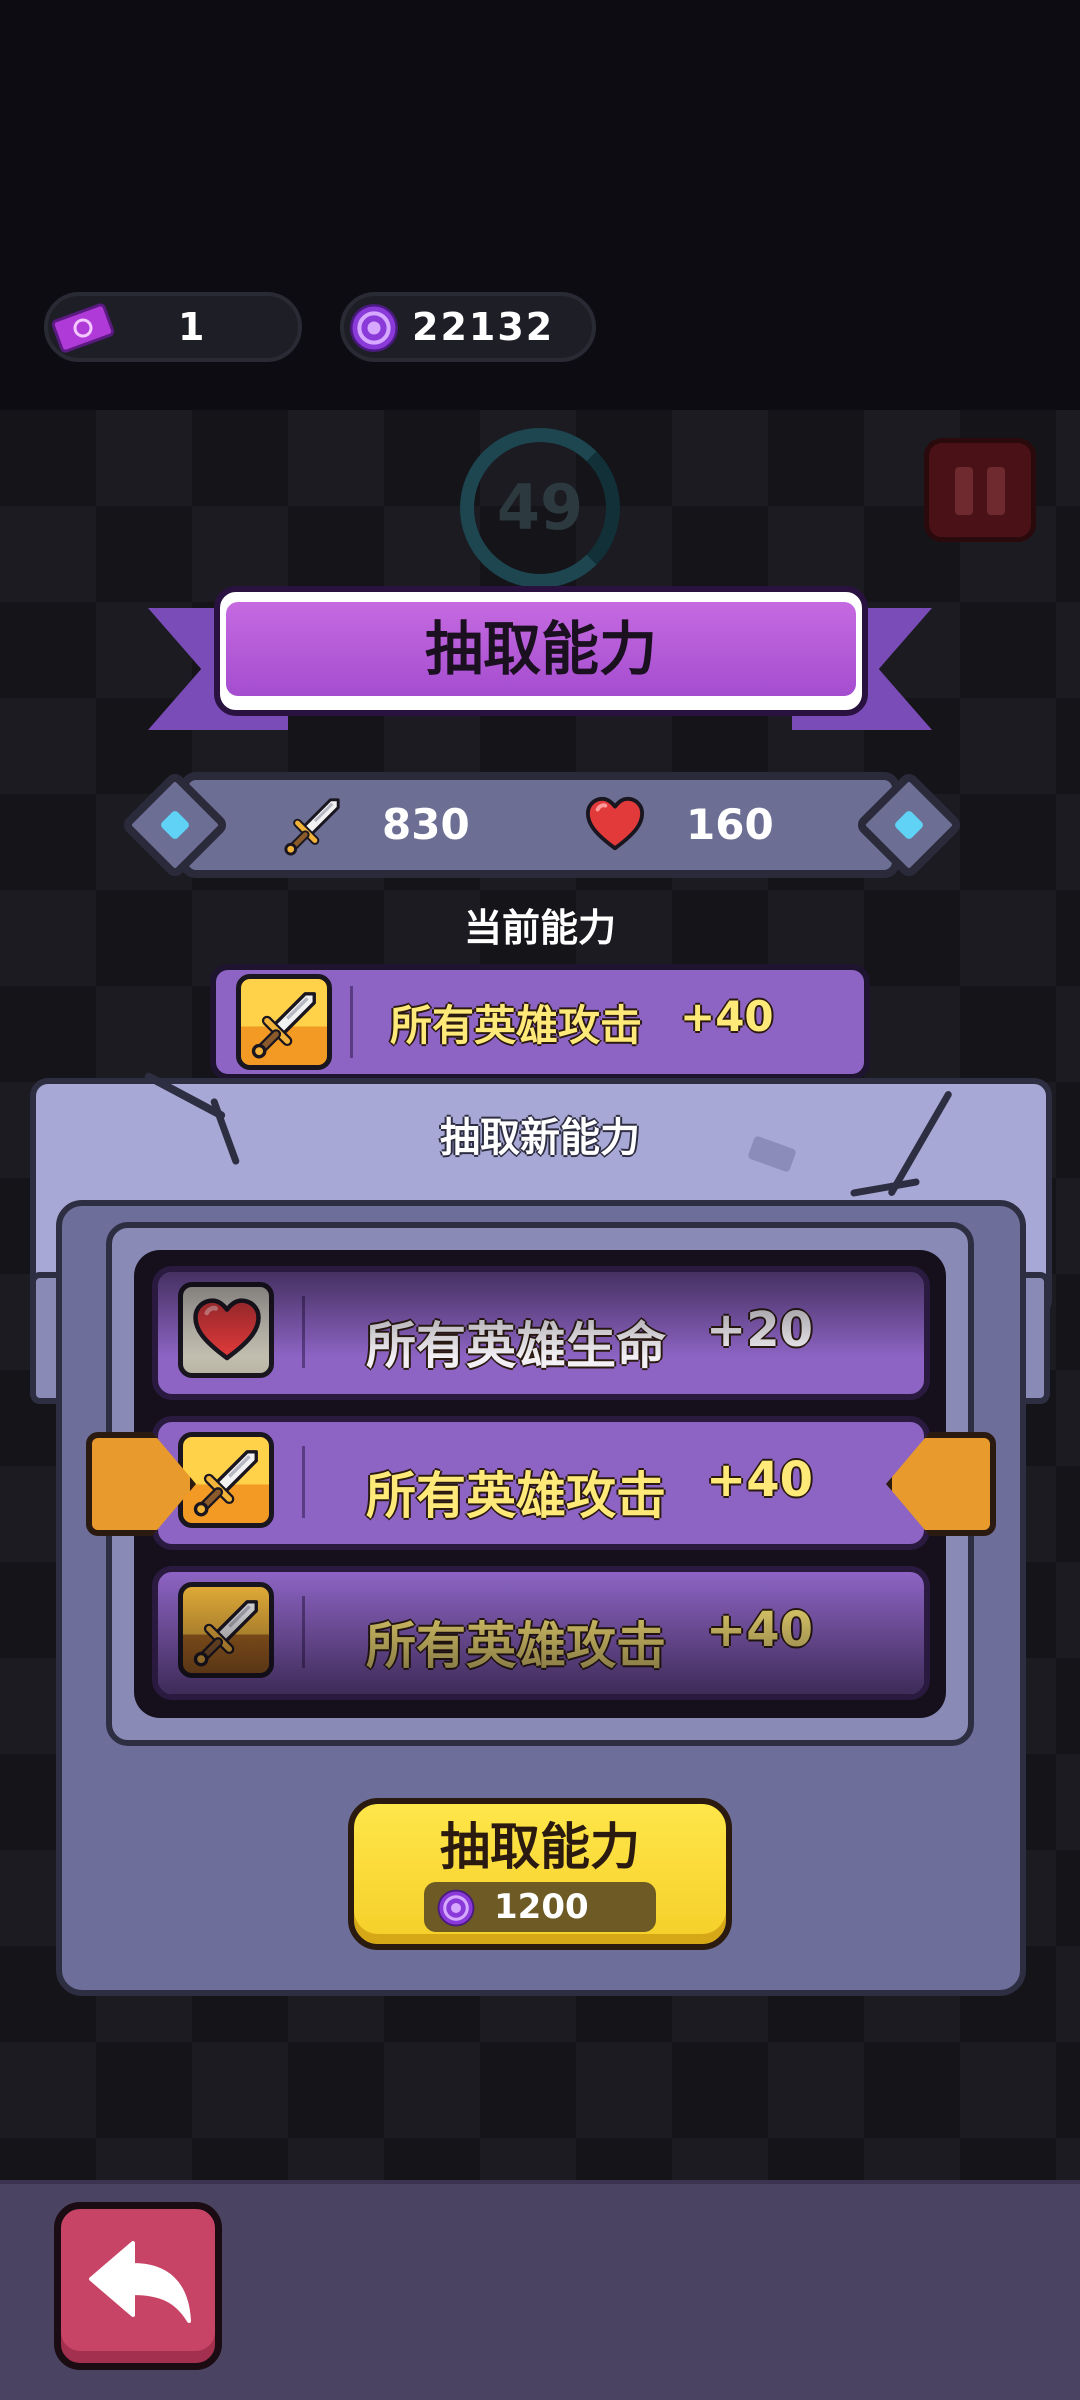 The height and width of the screenshot is (2400, 1080). Describe the element at coordinates (540, 649) in the screenshot. I see `page-title: 抽取能力` at that location.